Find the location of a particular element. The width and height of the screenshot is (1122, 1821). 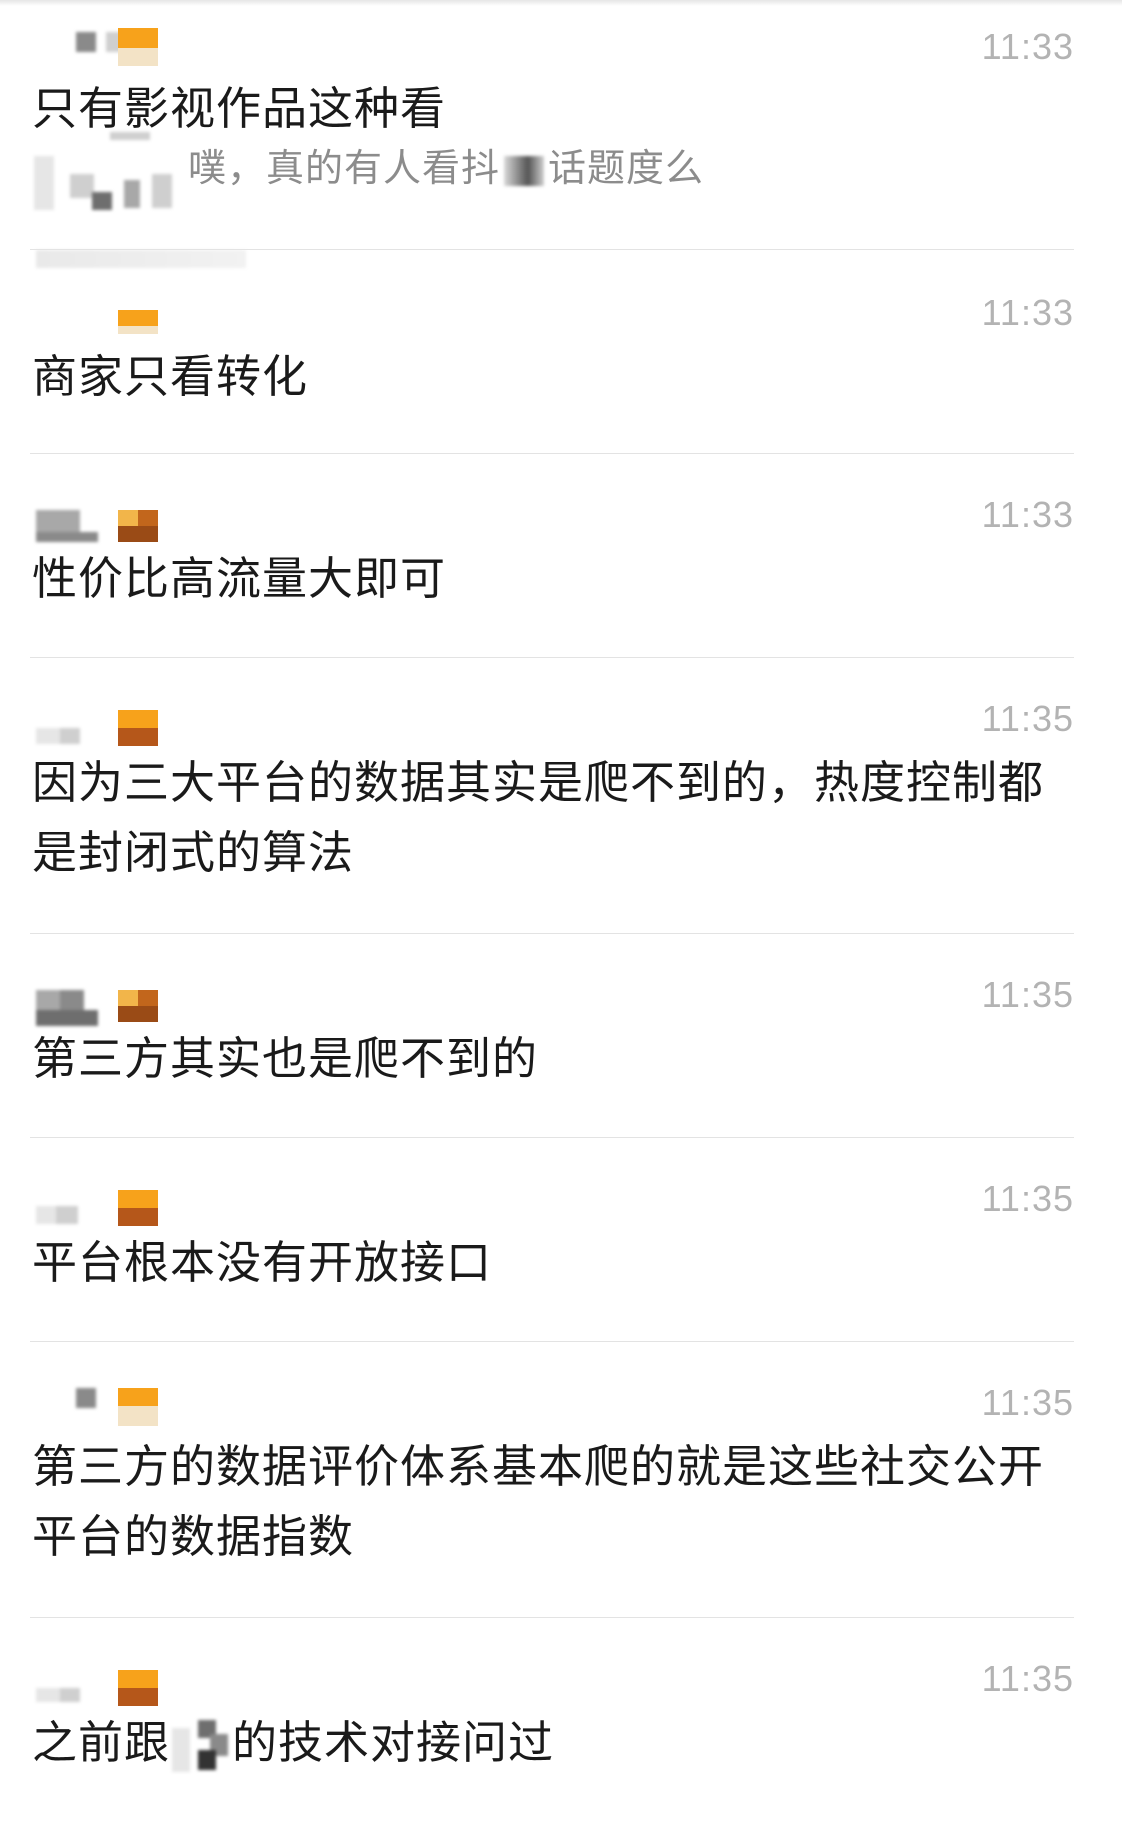

message-text: 只有影视作品这种看 is located at coordinates (239, 108).